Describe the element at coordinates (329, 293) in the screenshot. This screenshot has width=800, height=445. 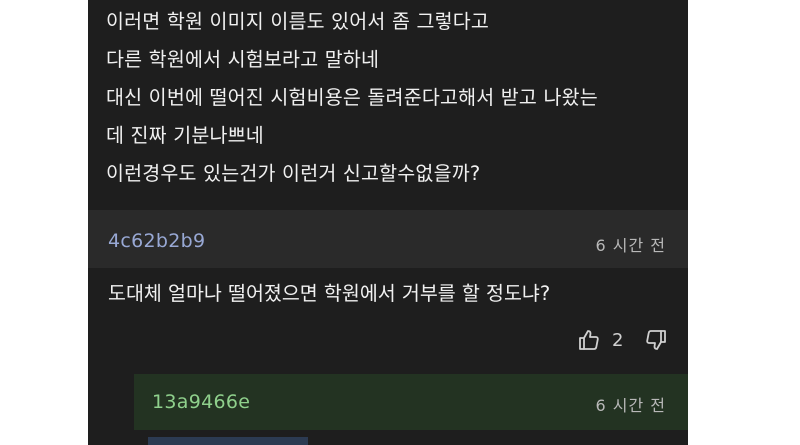
I see `comment-text: 도대체 얼마나 떨어졌으면 학원에서 거부를 할 정도냐?` at that location.